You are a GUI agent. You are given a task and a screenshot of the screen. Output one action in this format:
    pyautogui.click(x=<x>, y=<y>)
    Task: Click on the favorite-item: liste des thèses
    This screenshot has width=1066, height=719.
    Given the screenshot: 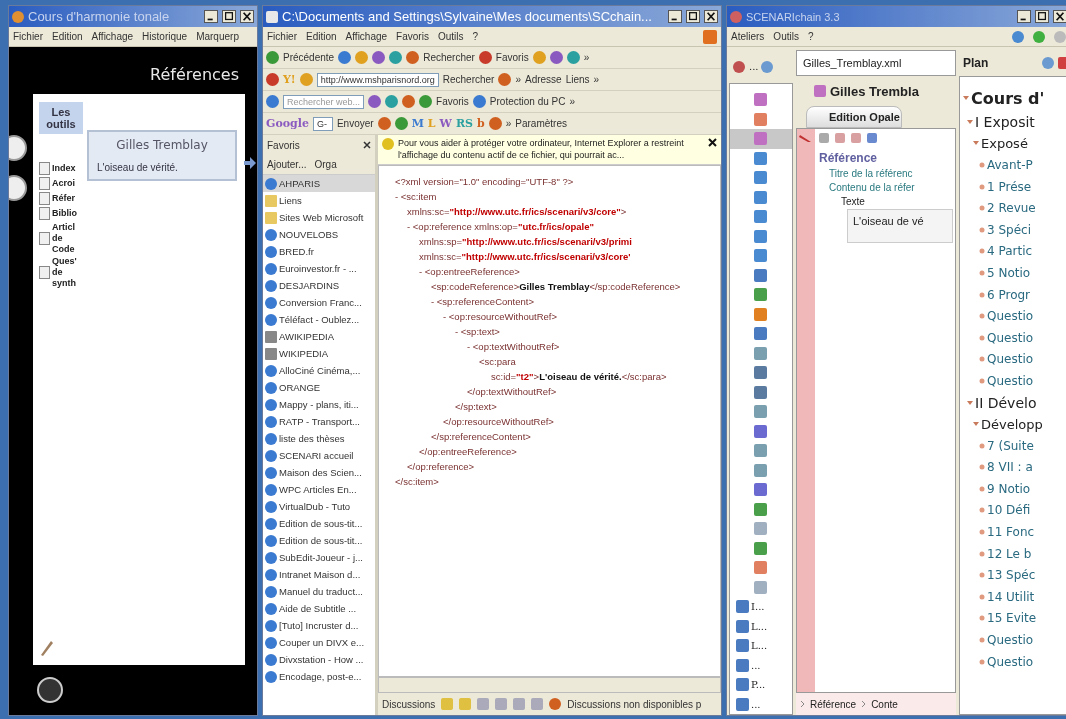 What is the action you would take?
    pyautogui.click(x=319, y=438)
    